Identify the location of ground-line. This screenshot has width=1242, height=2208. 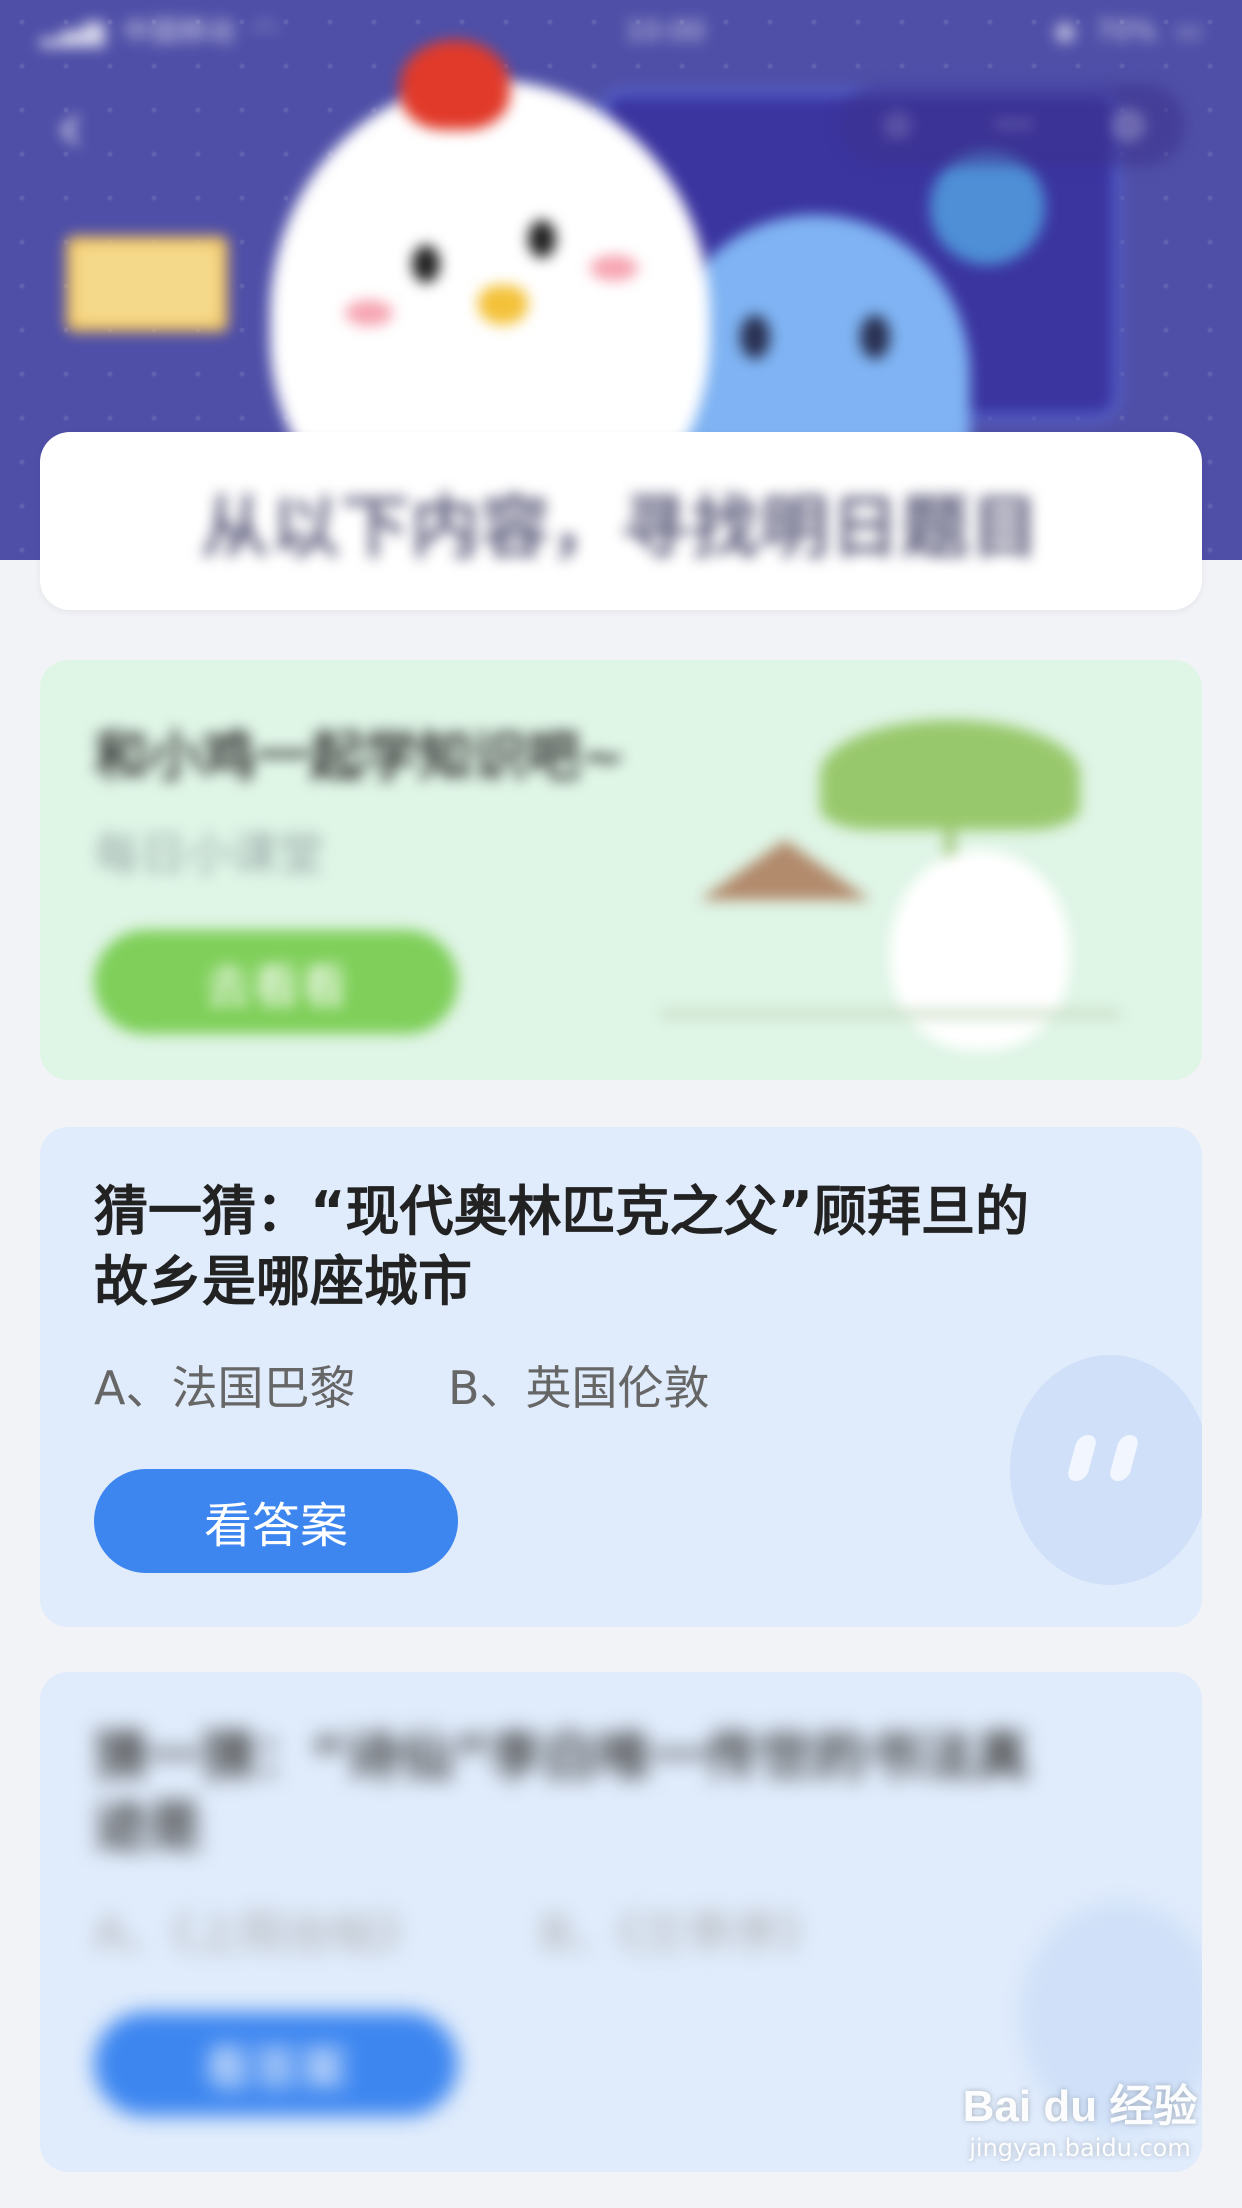
(890, 1014).